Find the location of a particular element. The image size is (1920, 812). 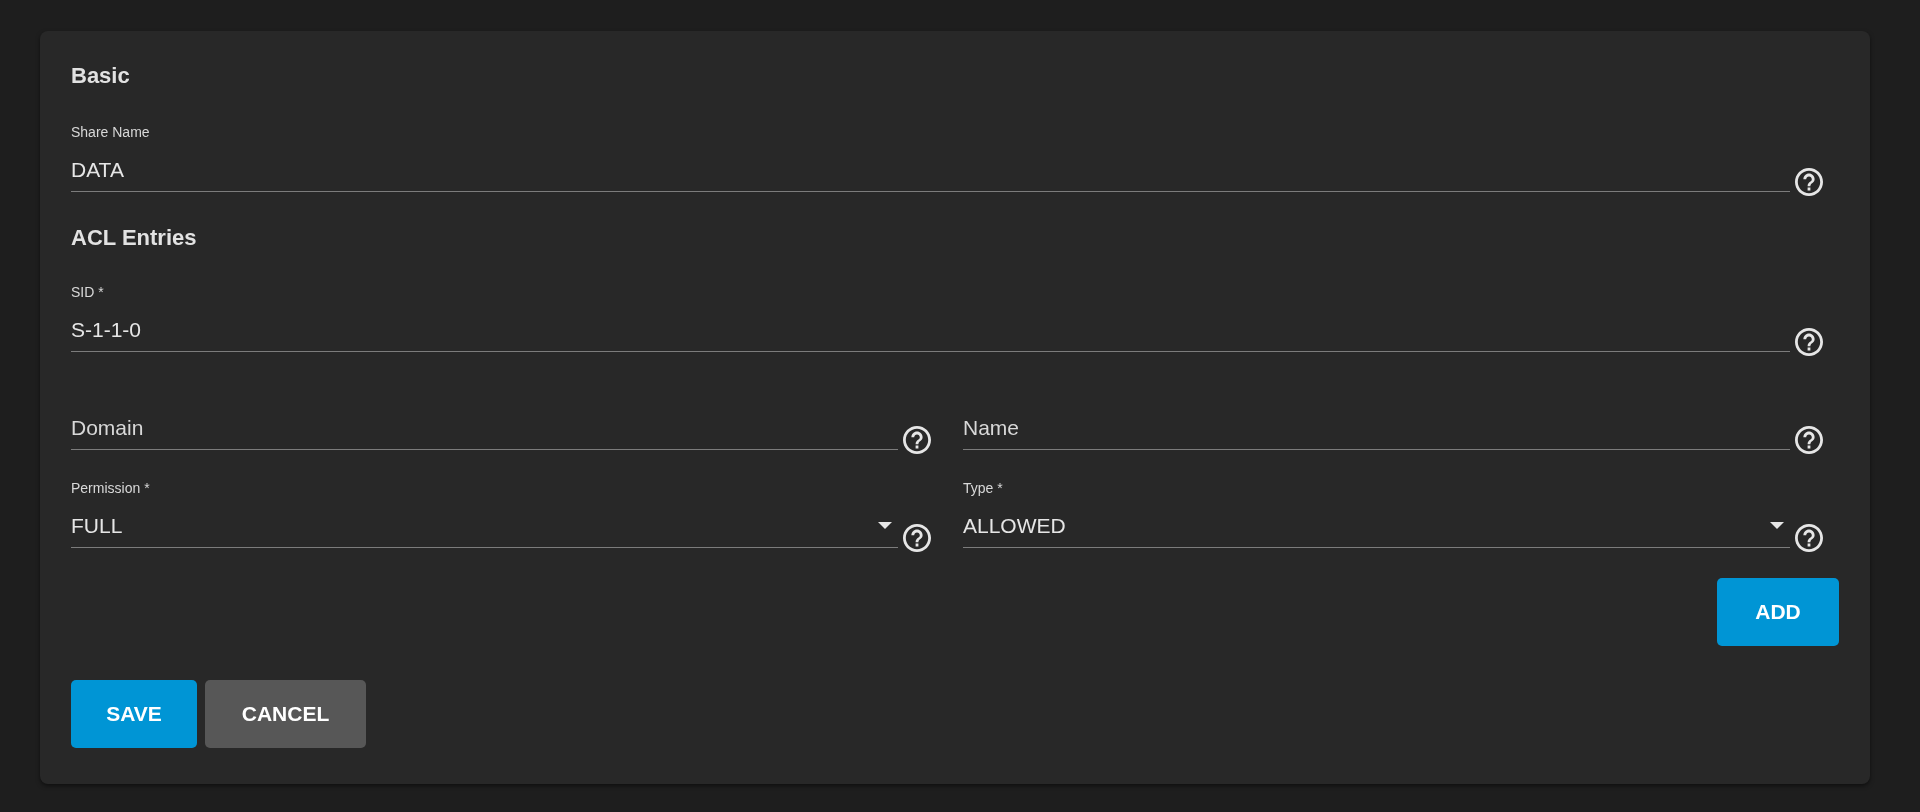

field-label: Permission * is located at coordinates (110, 488).